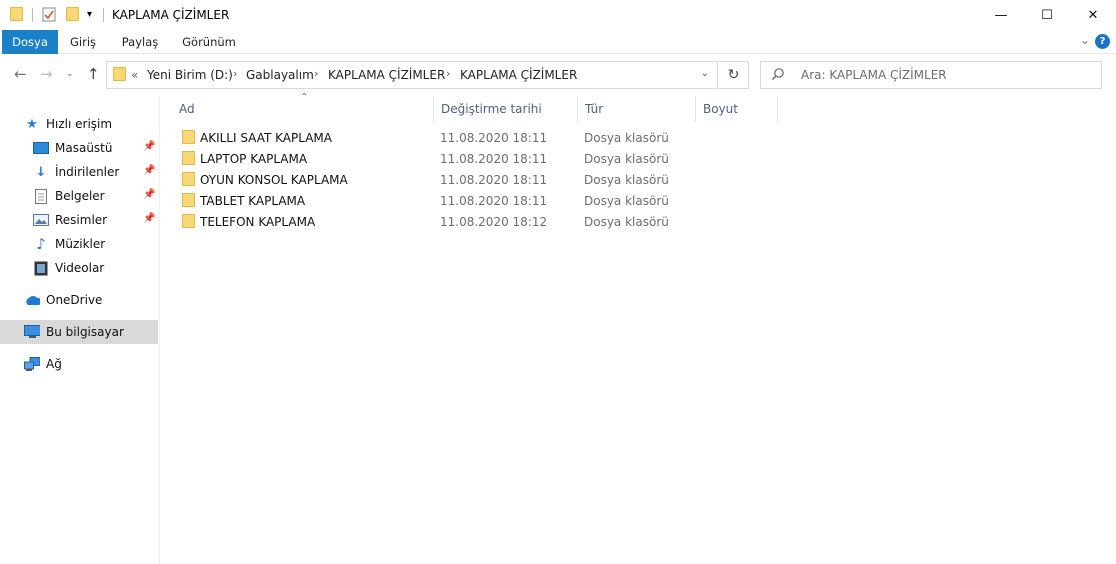 This screenshot has height=564, width=1116. I want to click on network-icon, so click(32, 364).